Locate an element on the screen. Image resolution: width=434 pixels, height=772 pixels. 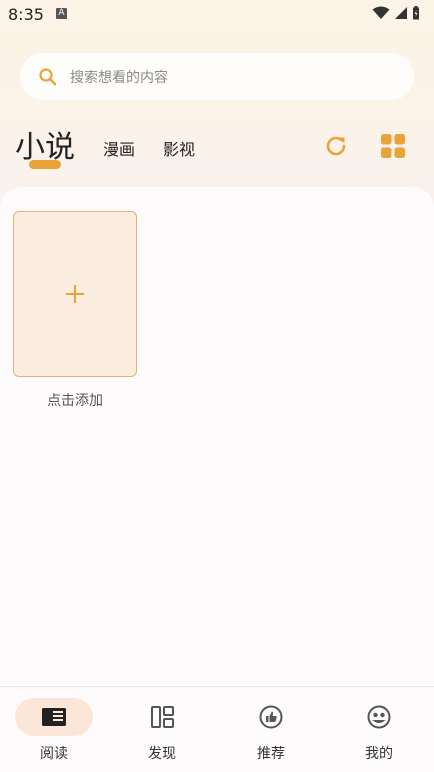
nav-label-read: 阅读 is located at coordinates (54, 754).